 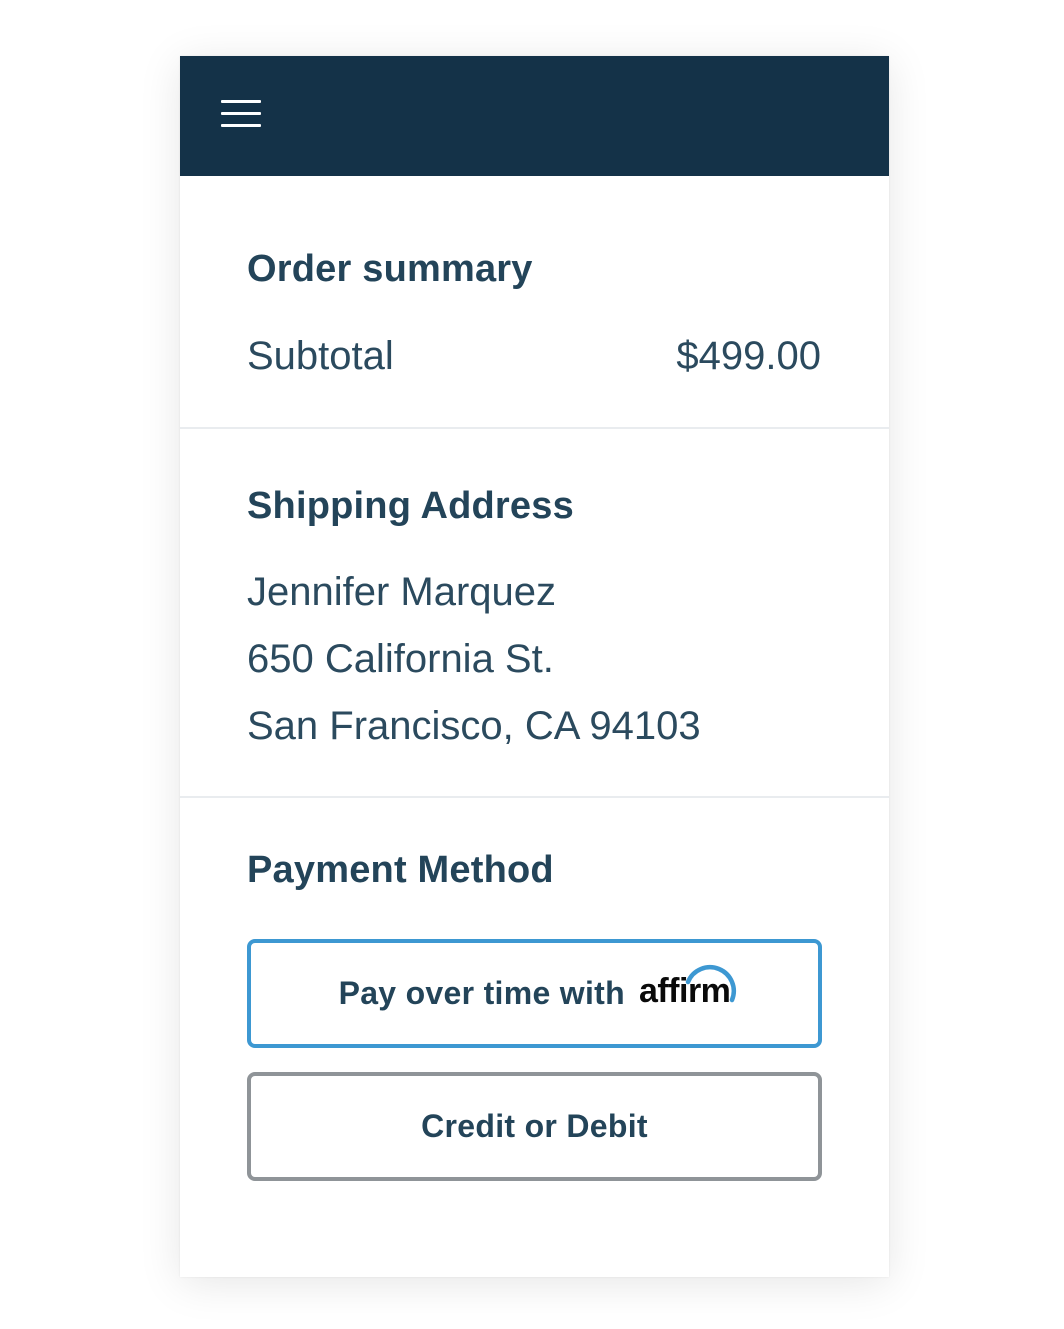 I want to click on subtotal-value: $499.00, so click(x=748, y=356).